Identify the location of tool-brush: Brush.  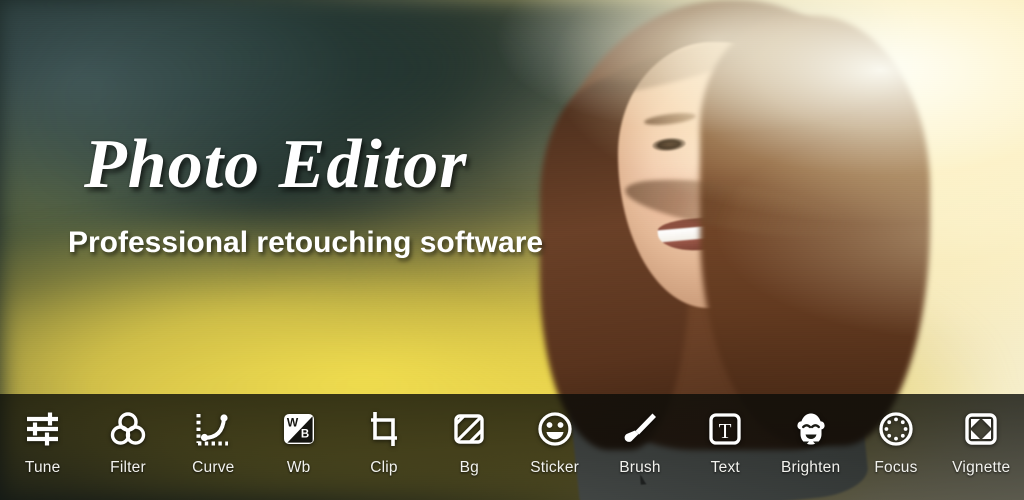
(639, 447).